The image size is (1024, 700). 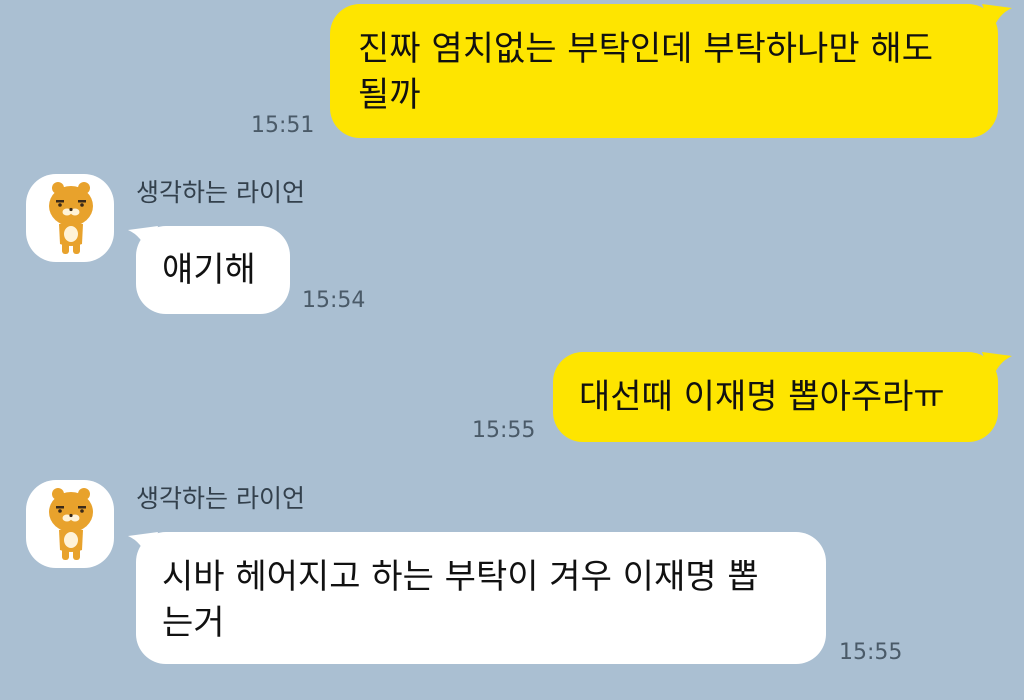 I want to click on sender-name: 생각하는 라이언, so click(x=220, y=498).